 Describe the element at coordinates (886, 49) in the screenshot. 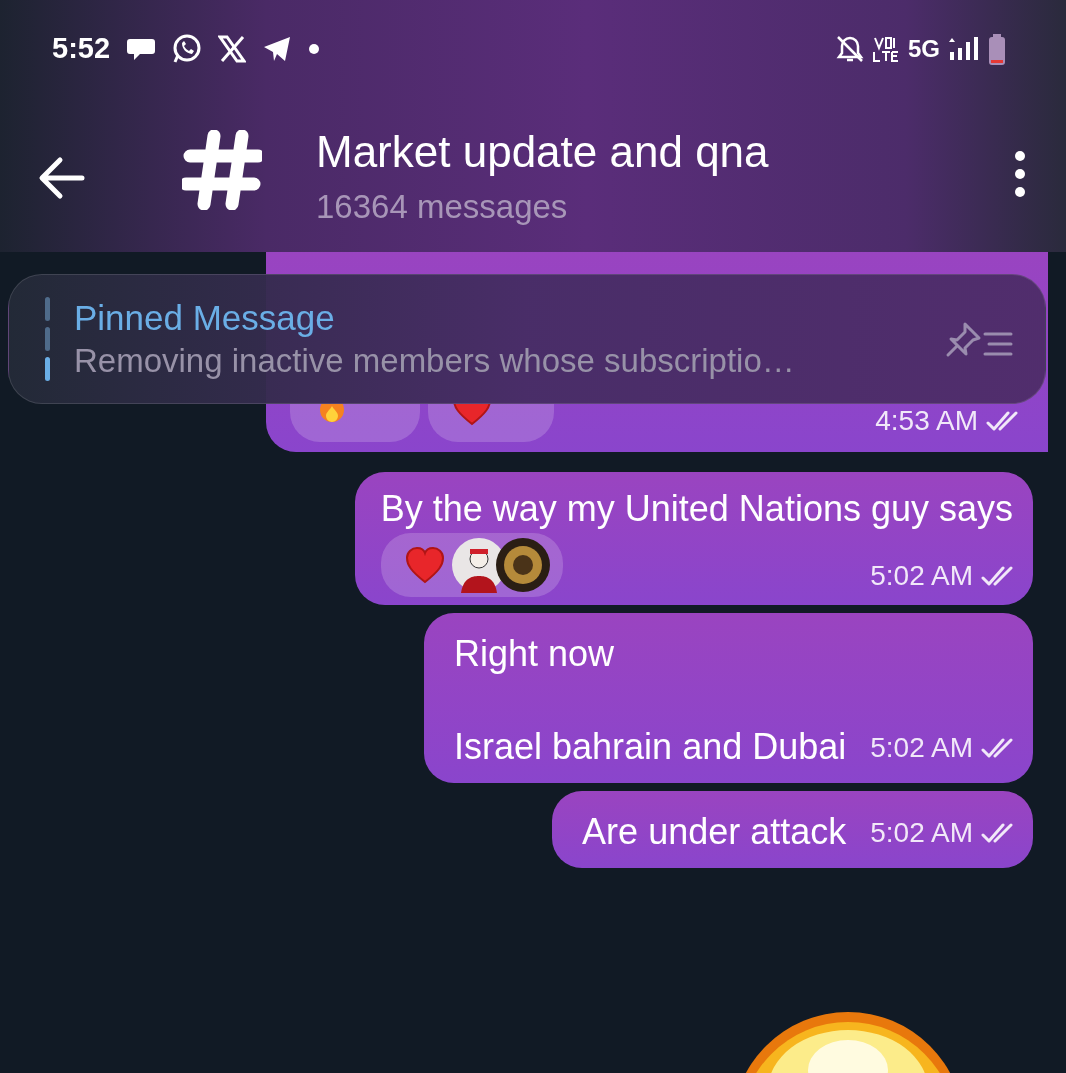

I see `volte-icon` at that location.